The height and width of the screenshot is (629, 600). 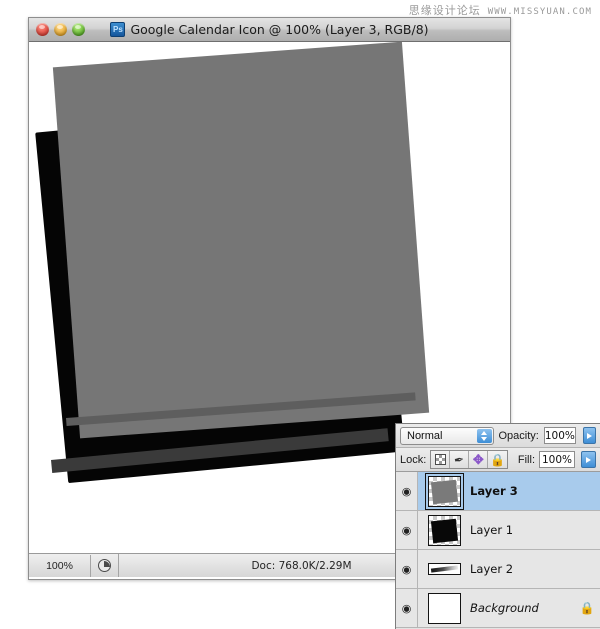 I want to click on zoom-level-field: 100%, so click(x=60, y=565).